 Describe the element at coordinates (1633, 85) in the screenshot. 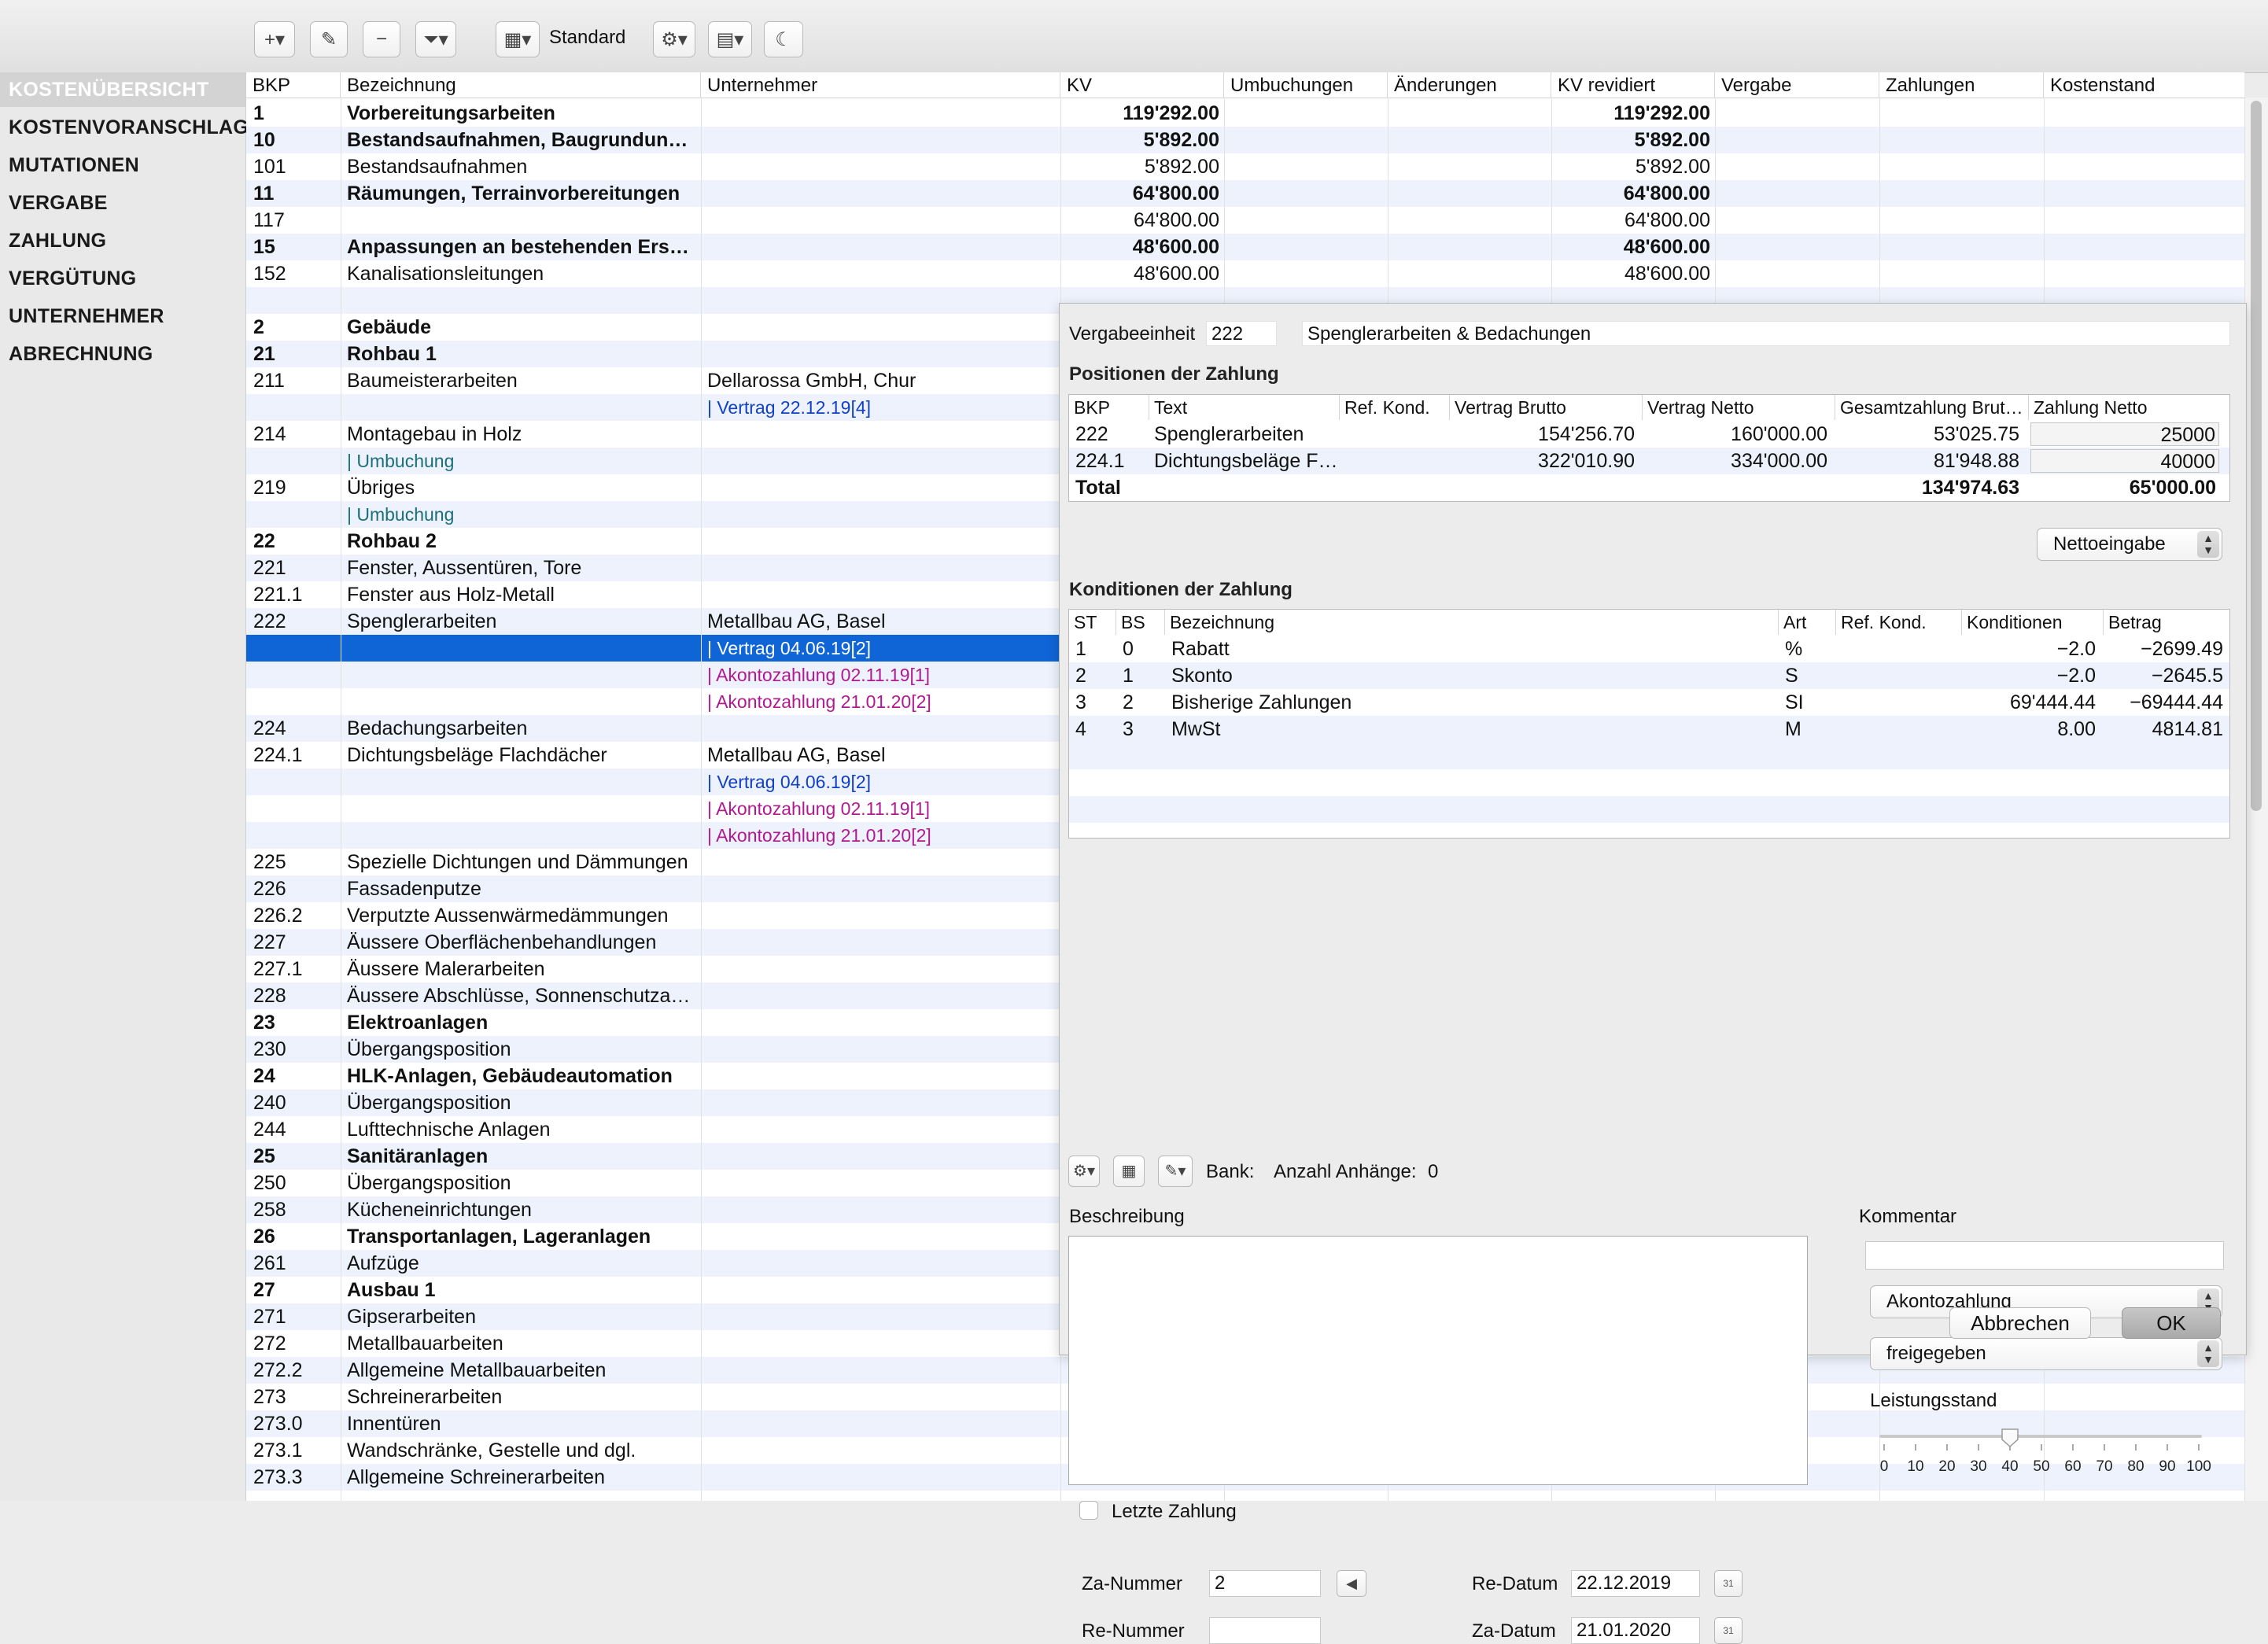

I see `column-header-kv-revidiert: KV revidiert` at that location.